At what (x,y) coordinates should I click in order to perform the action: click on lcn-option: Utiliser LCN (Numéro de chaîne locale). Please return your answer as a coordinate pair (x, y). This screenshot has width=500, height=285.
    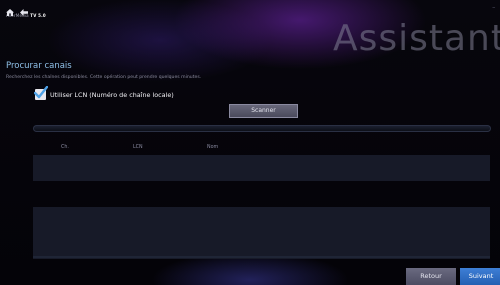
    Looking at the image, I should click on (104, 93).